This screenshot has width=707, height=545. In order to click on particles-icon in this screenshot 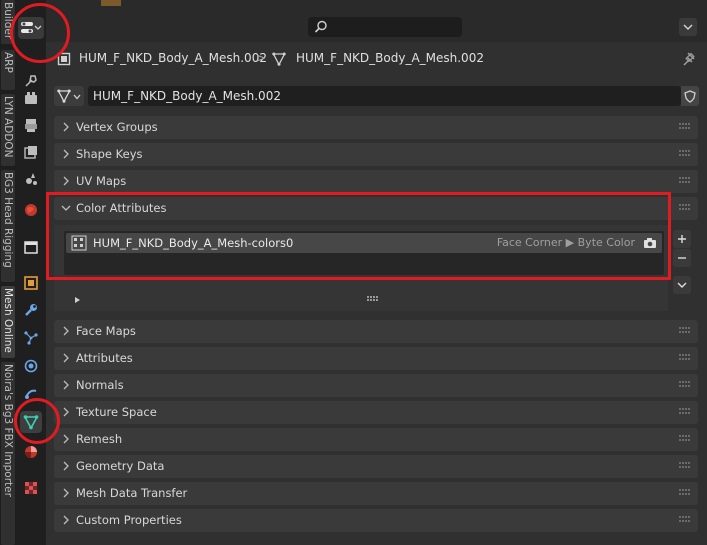, I will do `click(31, 338)`.